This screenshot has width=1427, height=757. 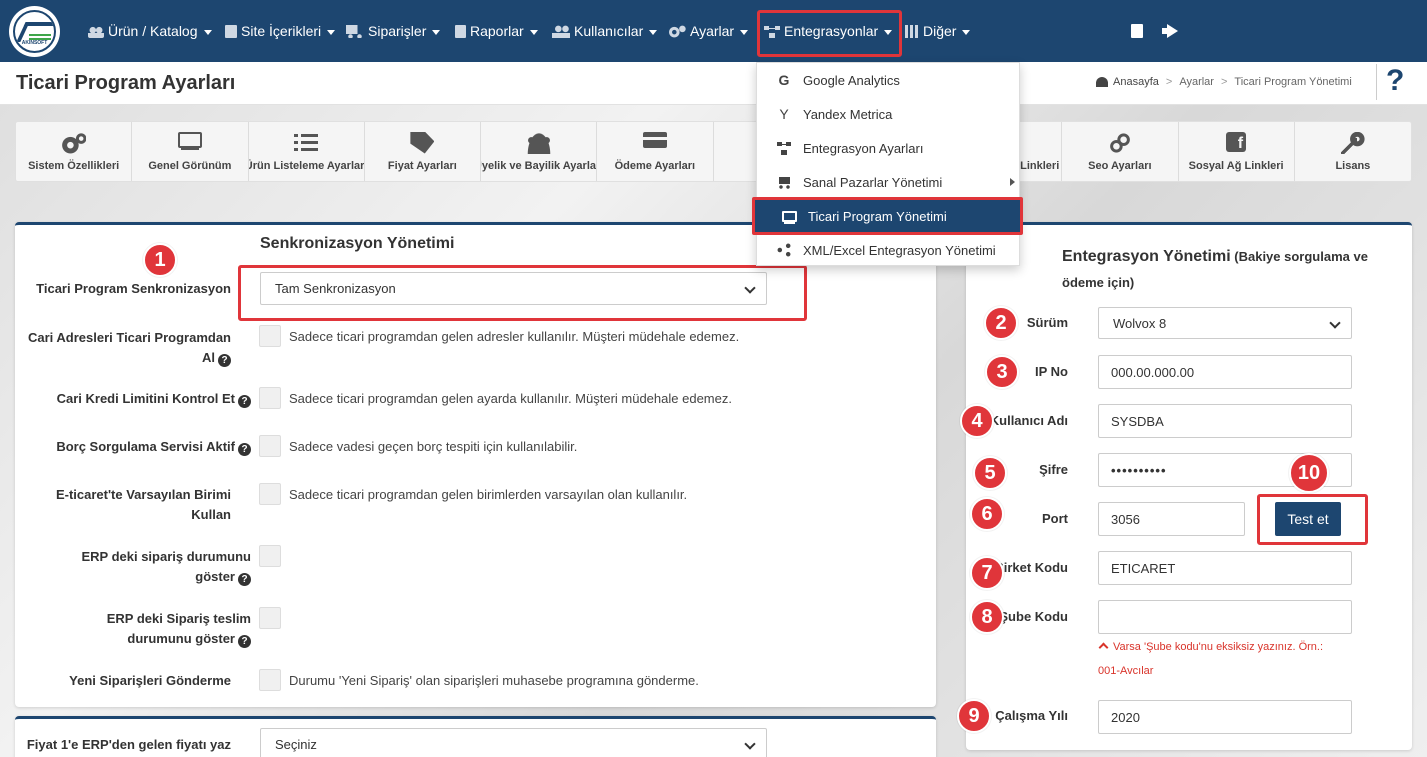 What do you see at coordinates (1170, 31) in the screenshot?
I see `bullhorn-icon` at bounding box center [1170, 31].